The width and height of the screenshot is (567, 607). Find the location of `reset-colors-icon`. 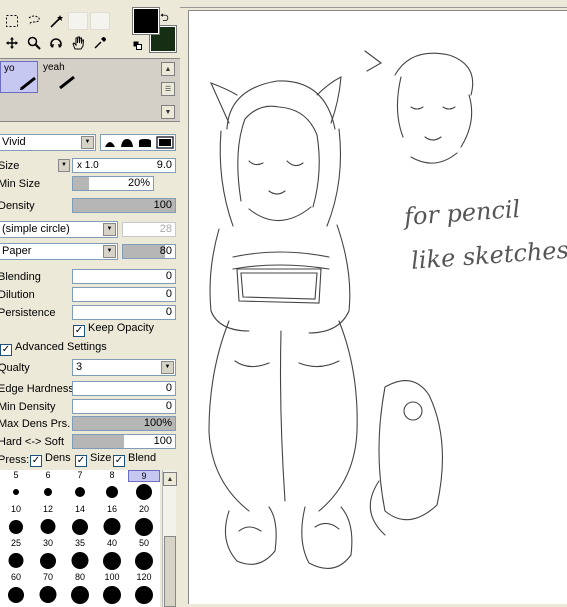

reset-colors-icon is located at coordinates (137, 45).